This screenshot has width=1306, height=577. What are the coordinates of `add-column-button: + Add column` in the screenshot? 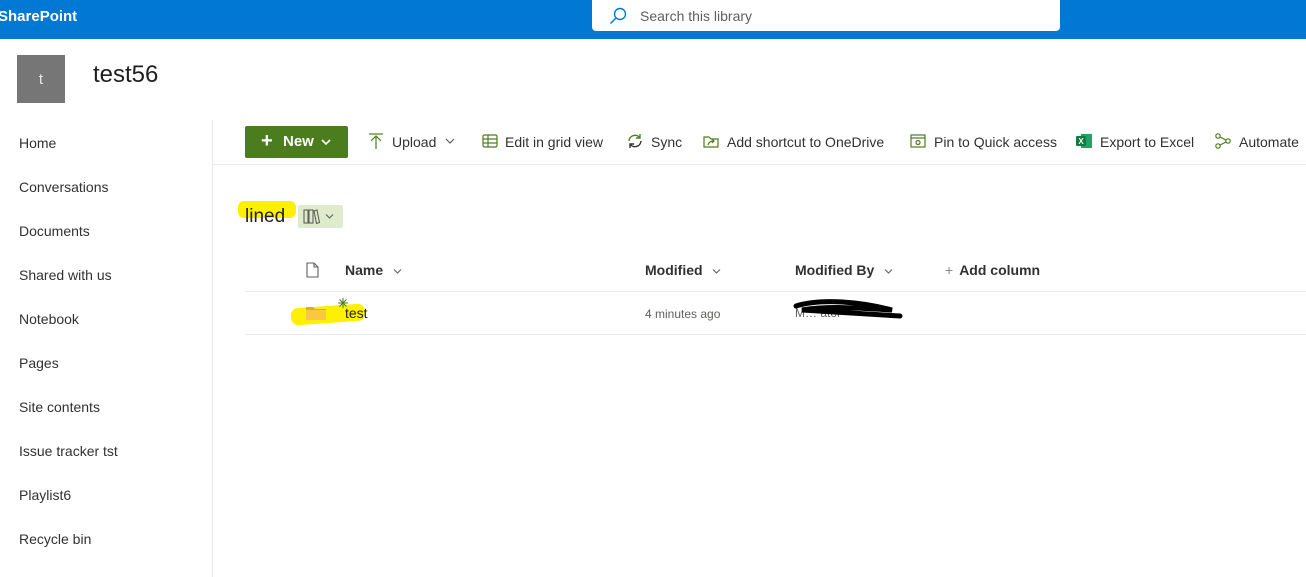 It's located at (992, 270).